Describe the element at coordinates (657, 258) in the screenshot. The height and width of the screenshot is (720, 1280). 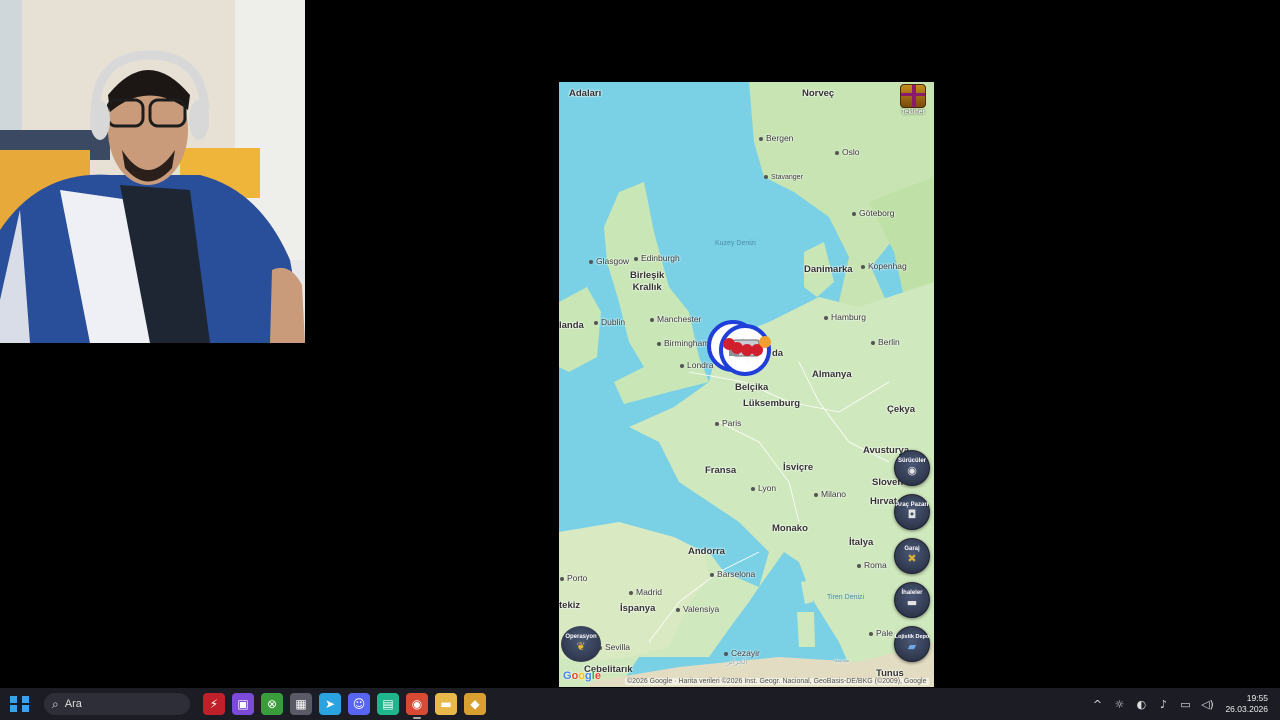
I see `label-edinburgh: Edinburgh` at that location.